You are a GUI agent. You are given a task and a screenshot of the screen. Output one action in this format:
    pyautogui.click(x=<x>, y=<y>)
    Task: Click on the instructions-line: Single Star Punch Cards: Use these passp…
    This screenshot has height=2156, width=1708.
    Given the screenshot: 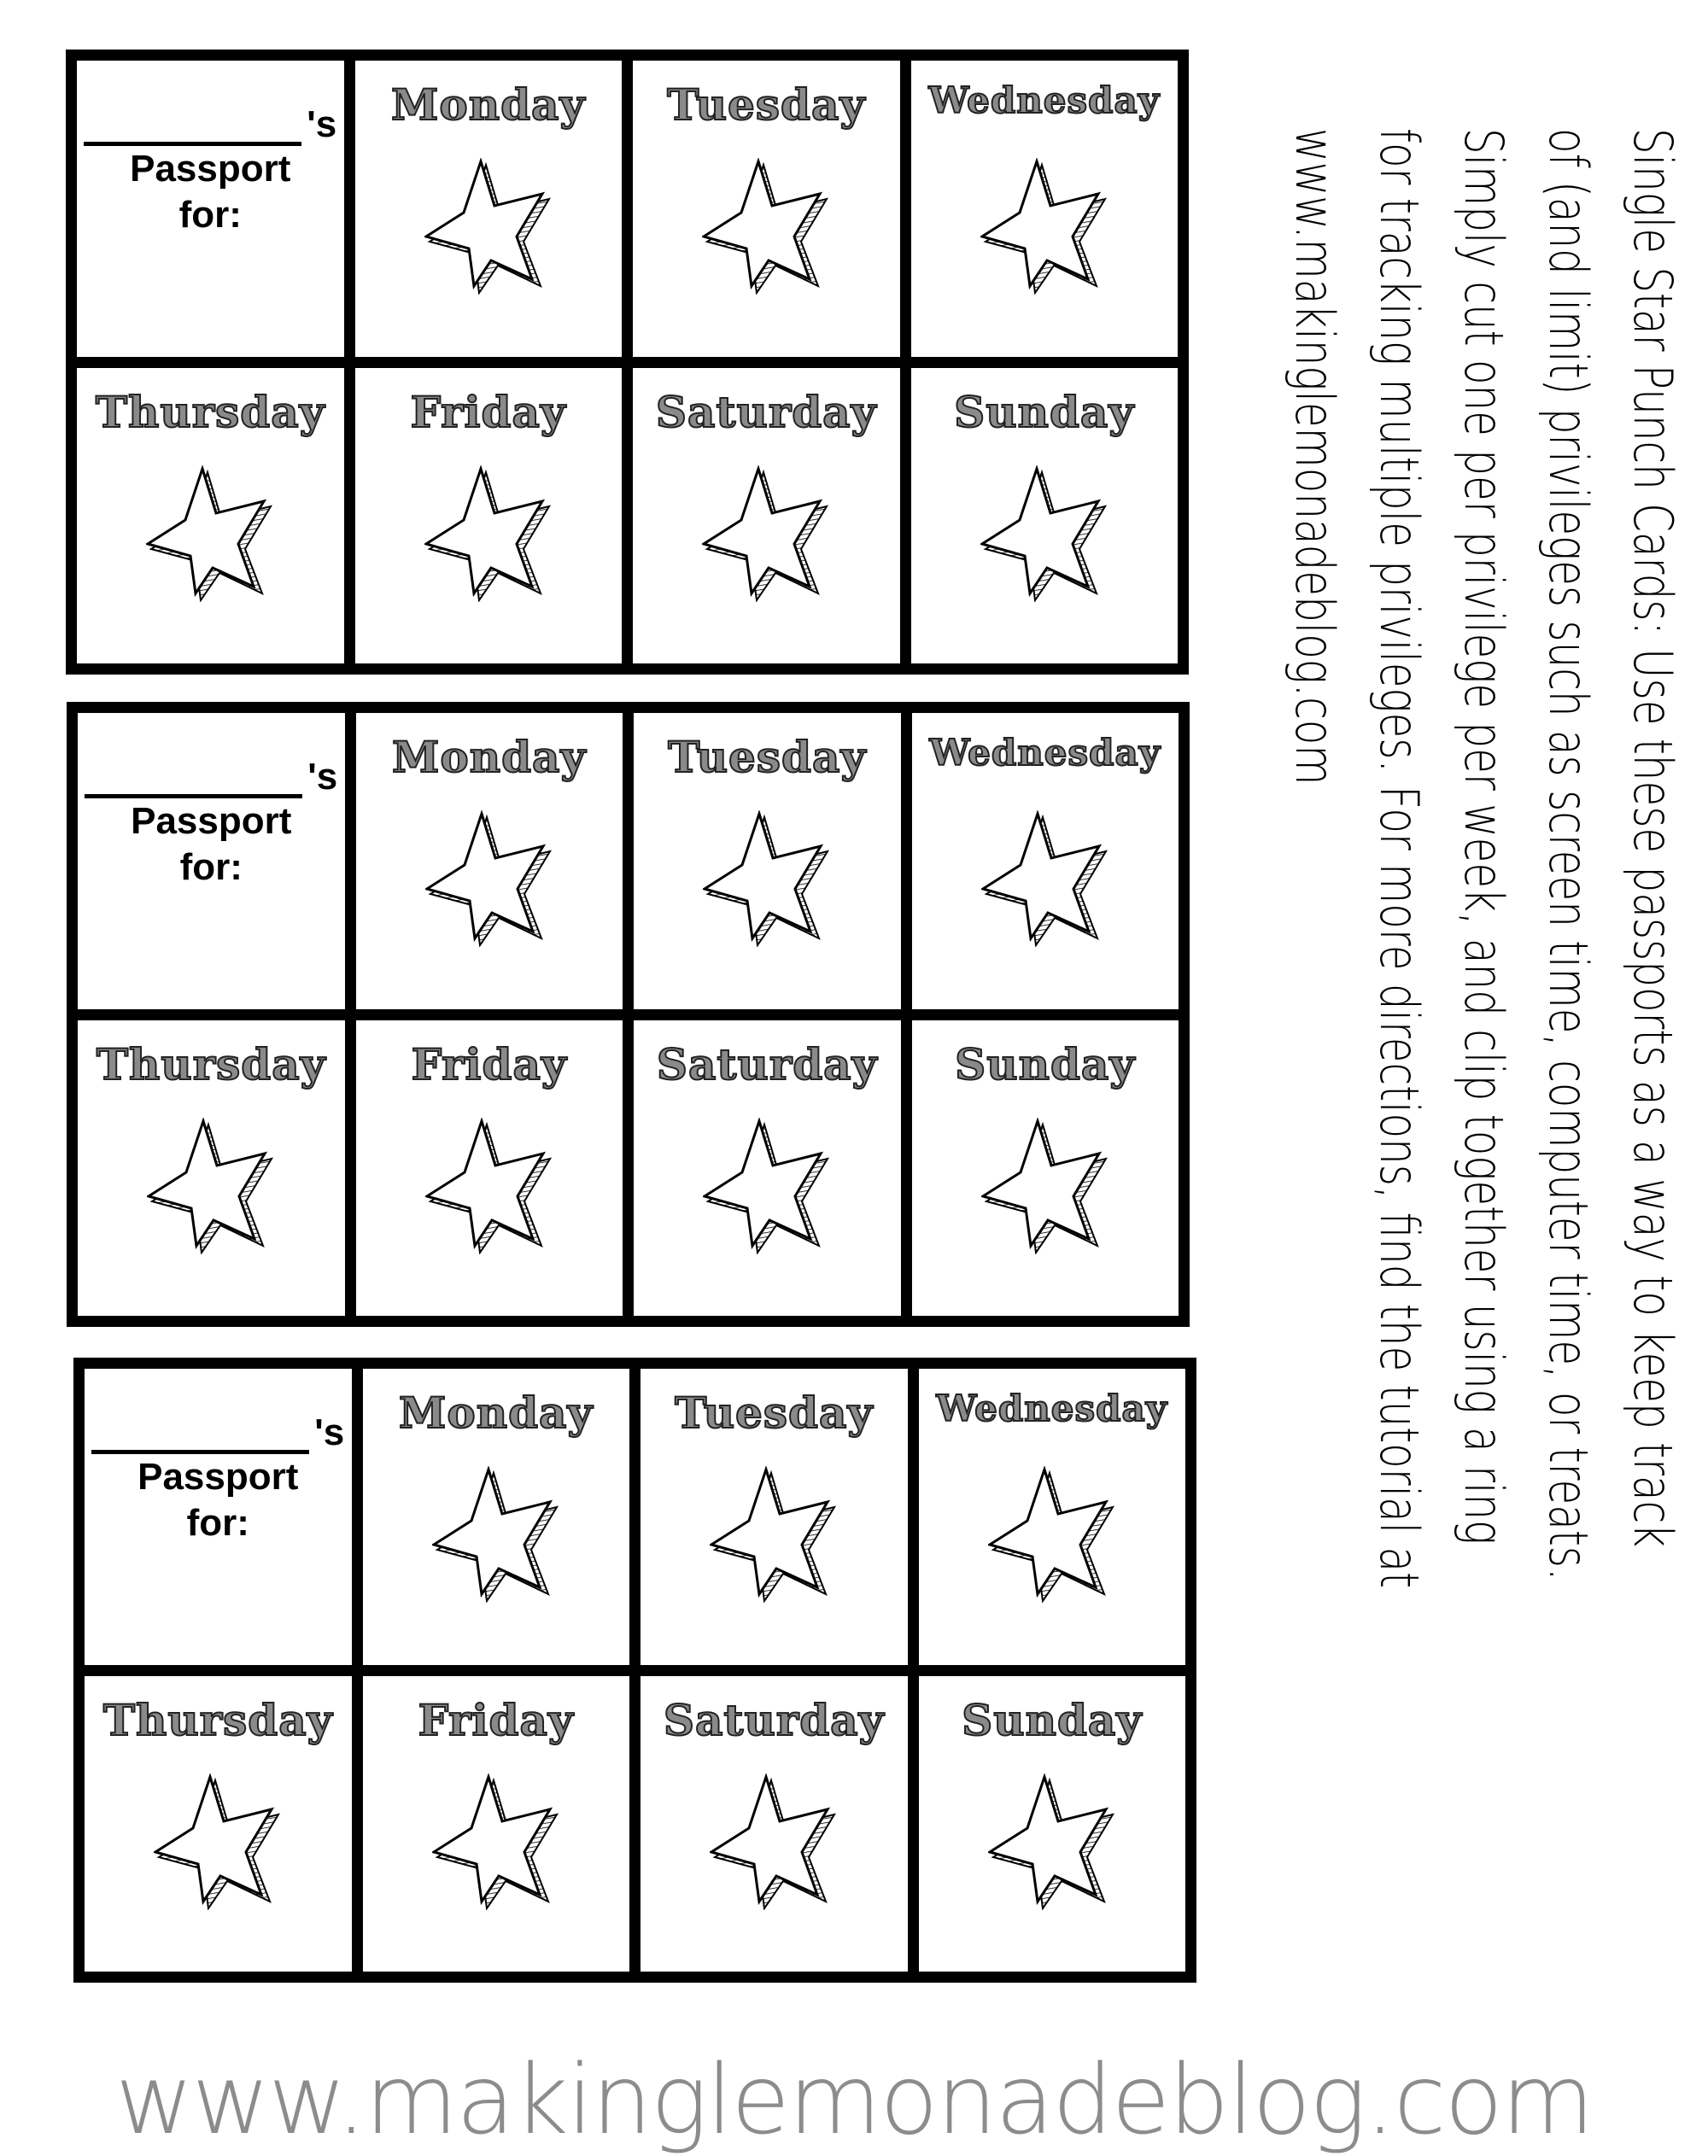 What is the action you would take?
    pyautogui.click(x=1653, y=838)
    